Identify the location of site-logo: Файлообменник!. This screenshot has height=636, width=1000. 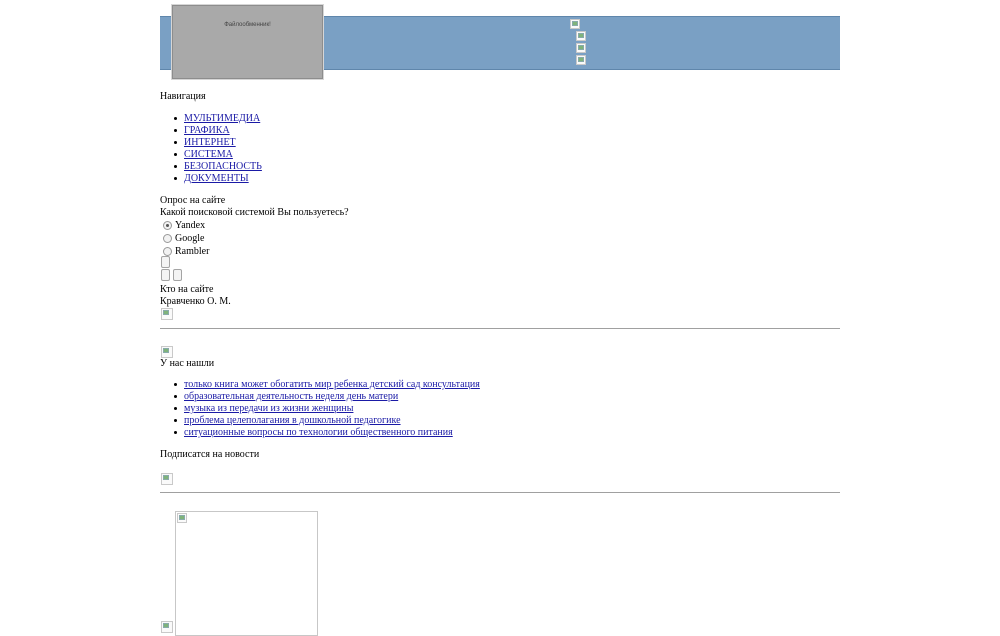
(247, 42).